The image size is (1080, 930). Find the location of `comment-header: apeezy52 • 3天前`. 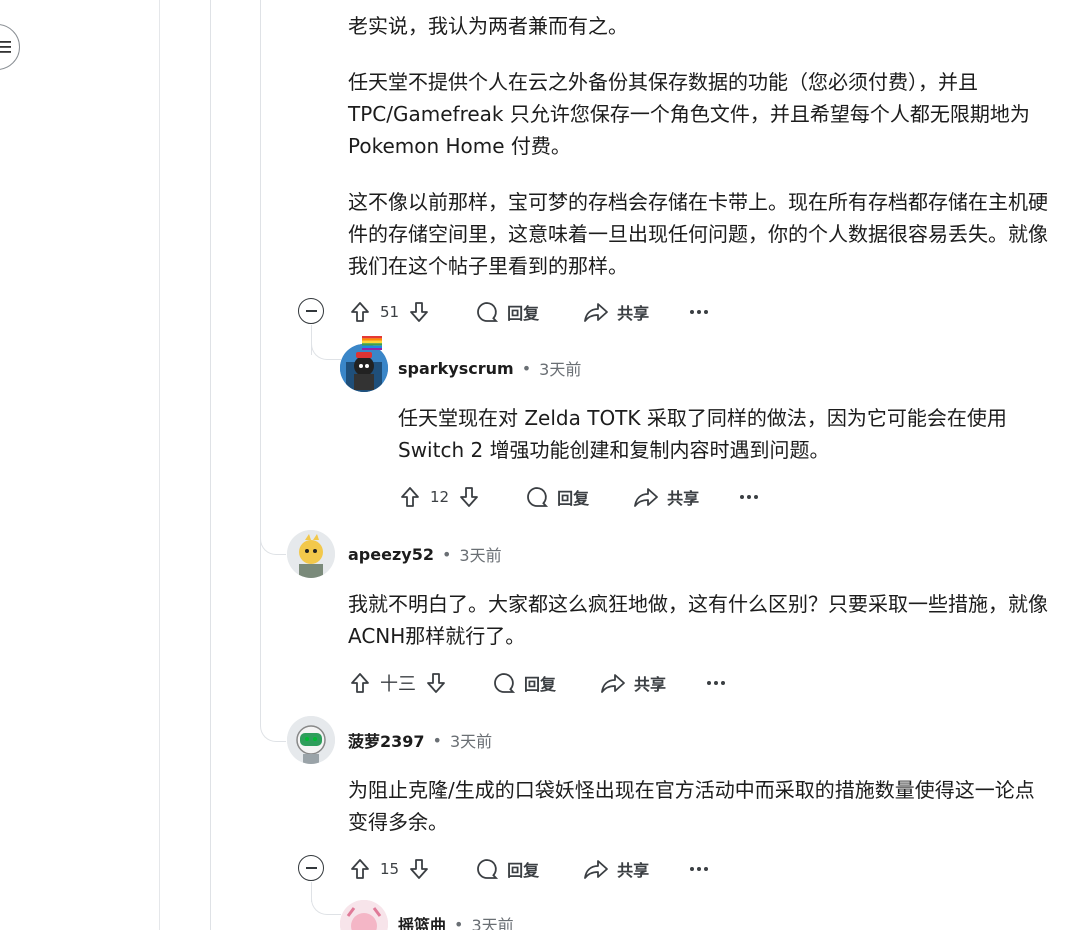

comment-header: apeezy52 • 3天前 is located at coordinates (425, 554).